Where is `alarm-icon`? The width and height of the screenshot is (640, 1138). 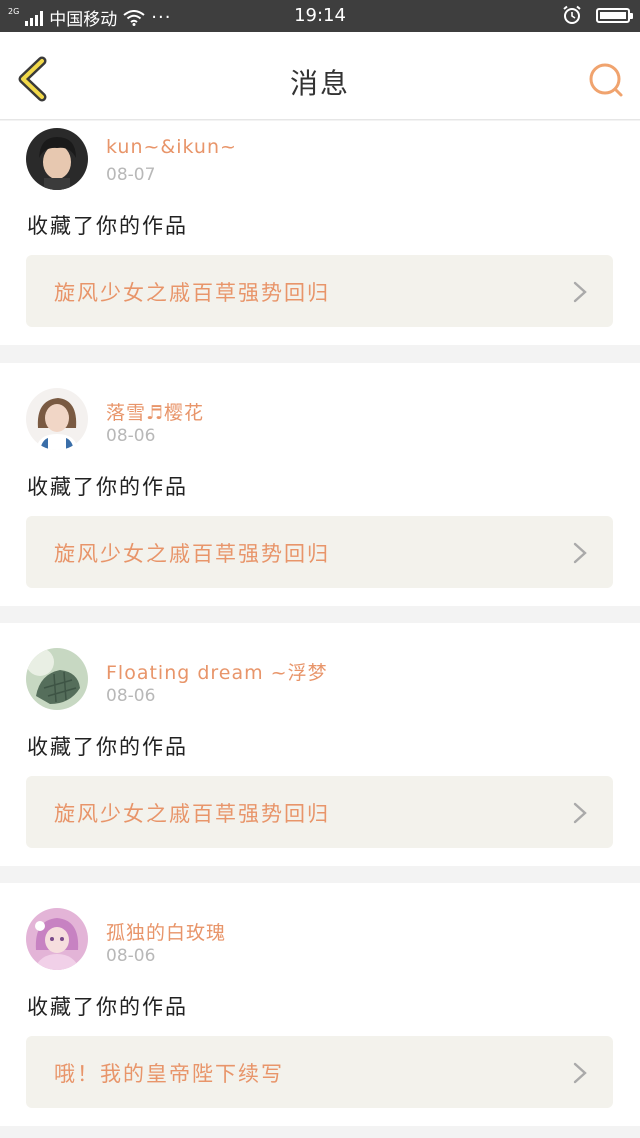 alarm-icon is located at coordinates (572, 14).